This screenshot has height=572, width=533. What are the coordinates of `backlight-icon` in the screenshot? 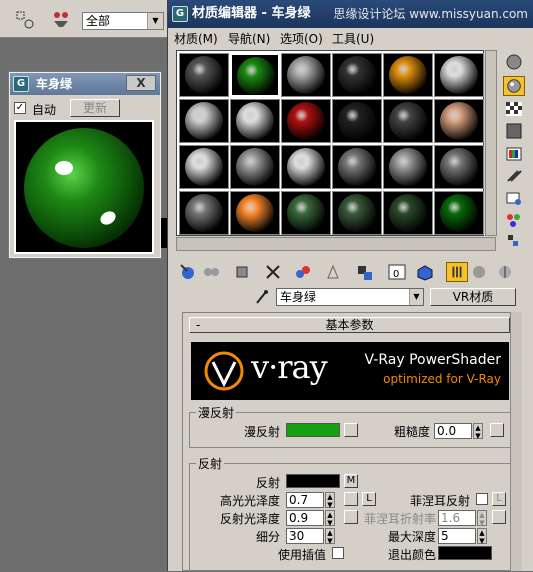 It's located at (514, 86).